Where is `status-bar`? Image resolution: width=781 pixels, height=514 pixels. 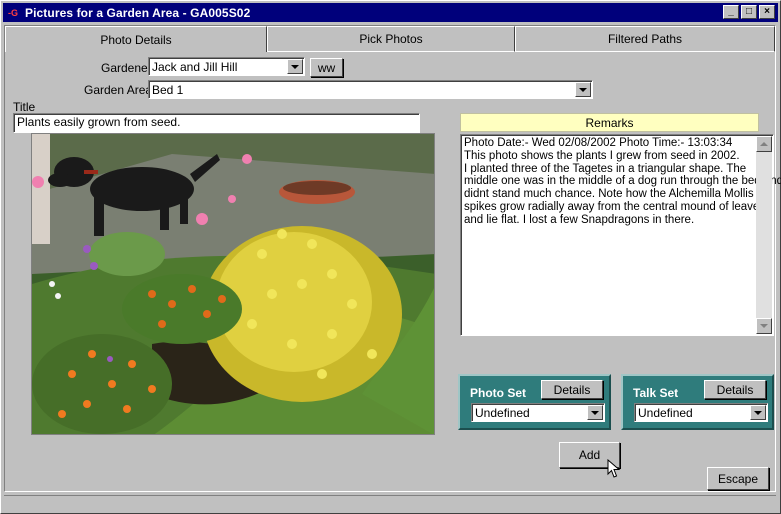 status-bar is located at coordinates (390, 503).